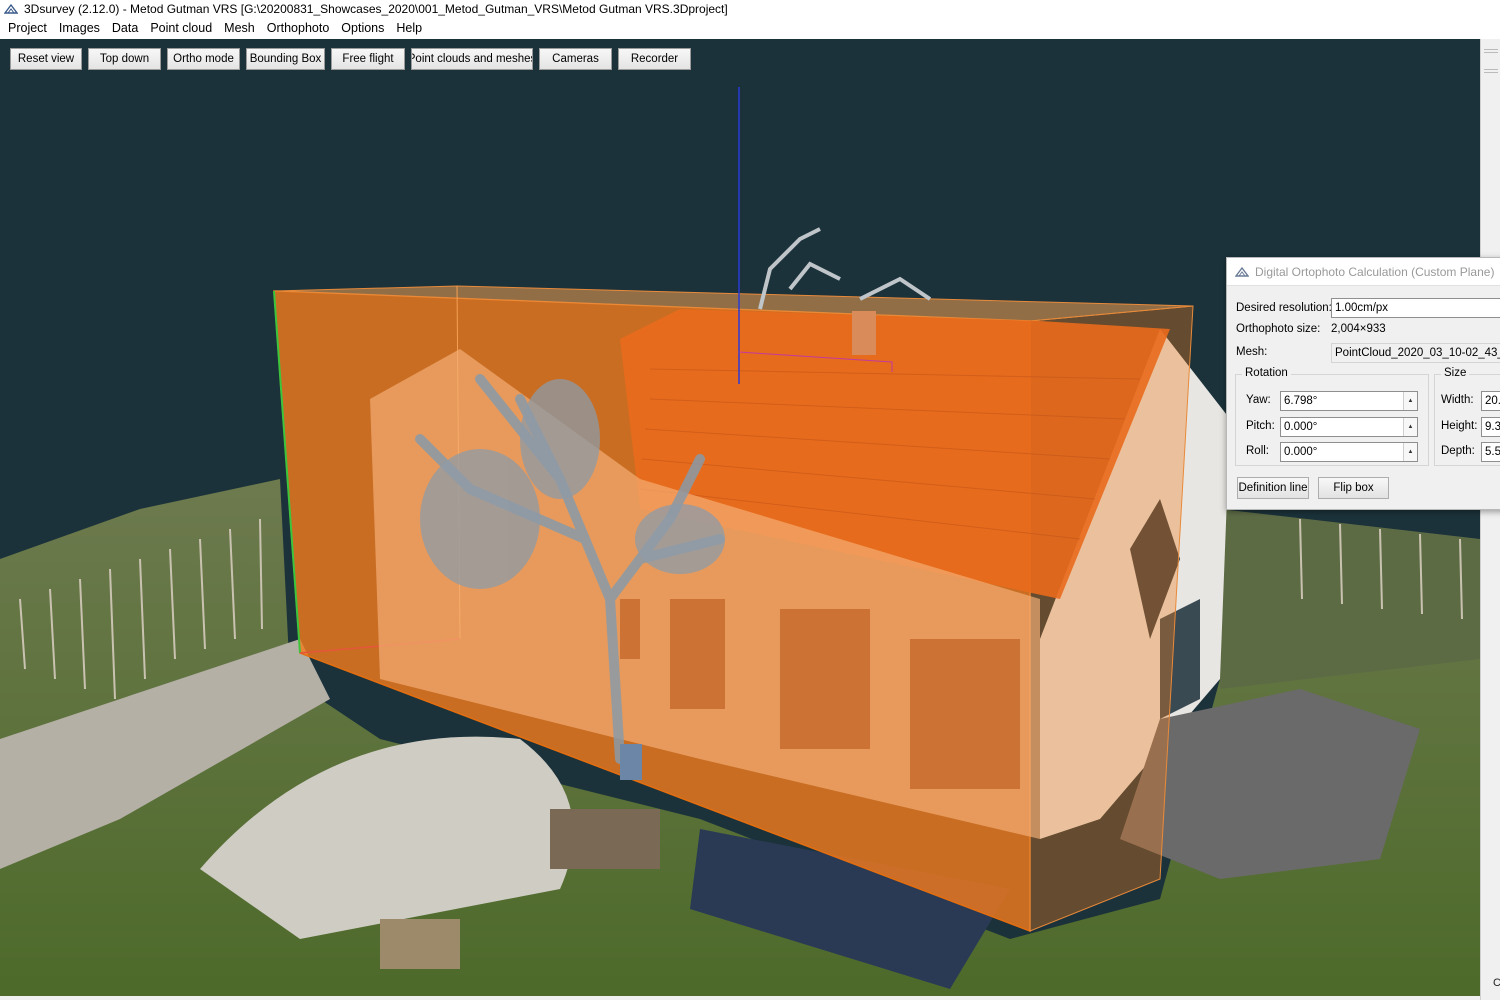 Image resolution: width=1500 pixels, height=1000 pixels. Describe the element at coordinates (1415, 353) in the screenshot. I see `mesh-select: PointCloud_2020_03_10-02_43_52` at that location.